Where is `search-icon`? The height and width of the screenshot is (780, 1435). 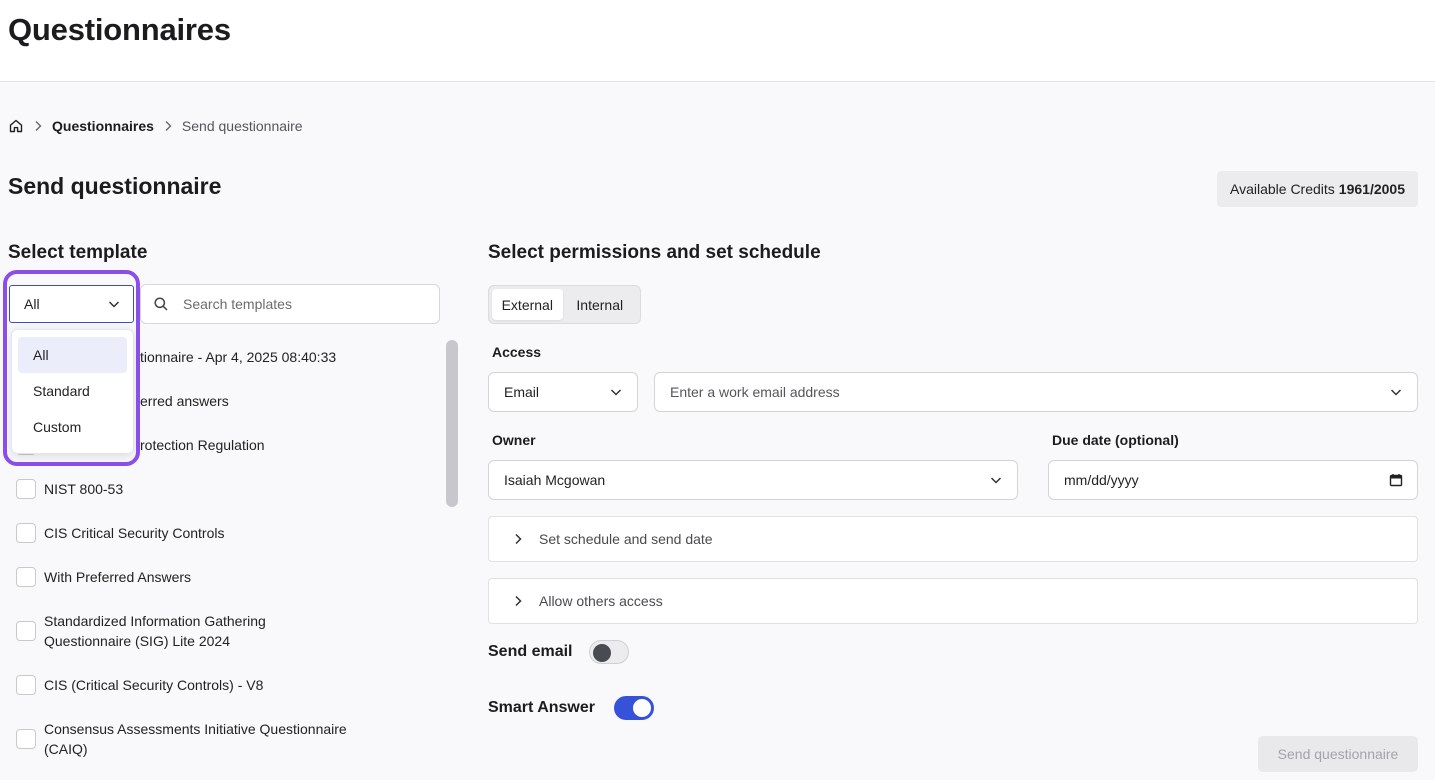
search-icon is located at coordinates (161, 304).